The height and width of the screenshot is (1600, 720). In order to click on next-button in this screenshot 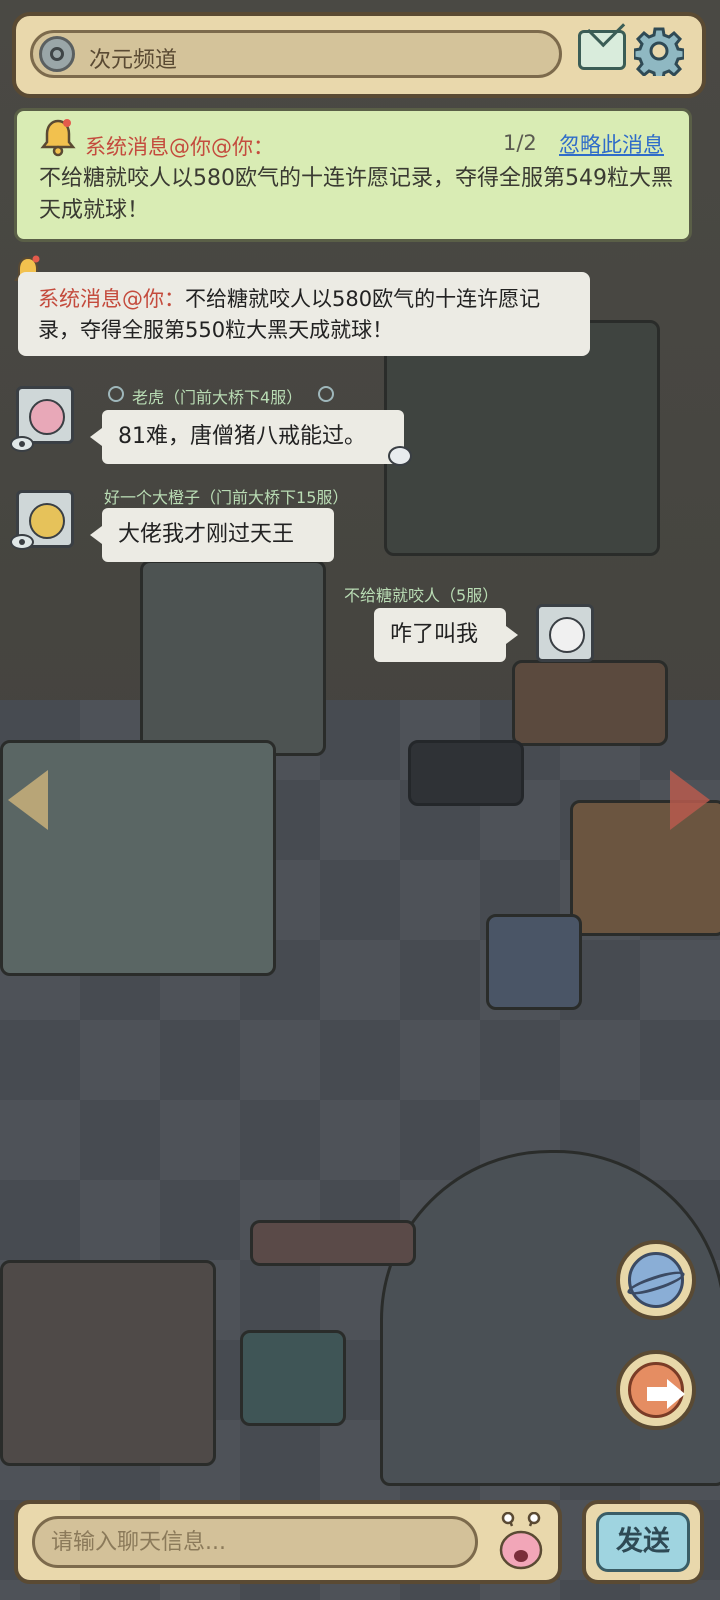, I will do `click(656, 1390)`.